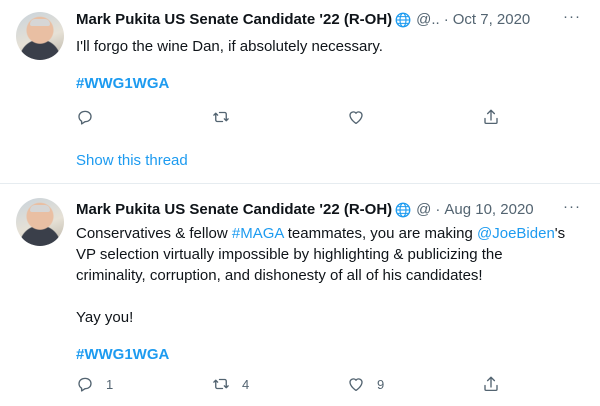 This screenshot has height=406, width=600. What do you see at coordinates (246, 384) in the screenshot?
I see `retweet-count: 4` at bounding box center [246, 384].